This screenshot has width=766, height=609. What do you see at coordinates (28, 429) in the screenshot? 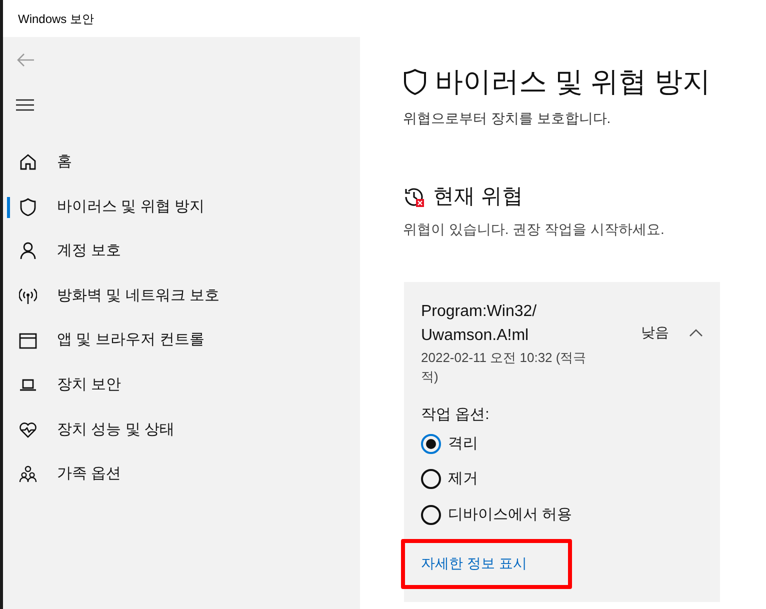
I see `heart-pulse-icon` at bounding box center [28, 429].